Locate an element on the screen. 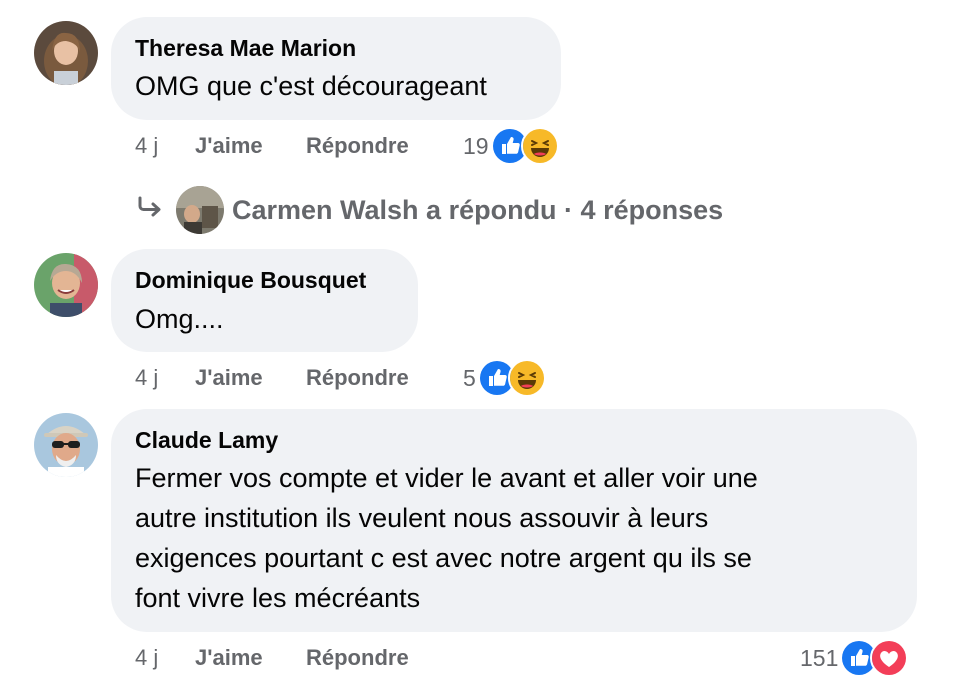 The image size is (970, 682). reply-arrow-icon is located at coordinates (151, 210).